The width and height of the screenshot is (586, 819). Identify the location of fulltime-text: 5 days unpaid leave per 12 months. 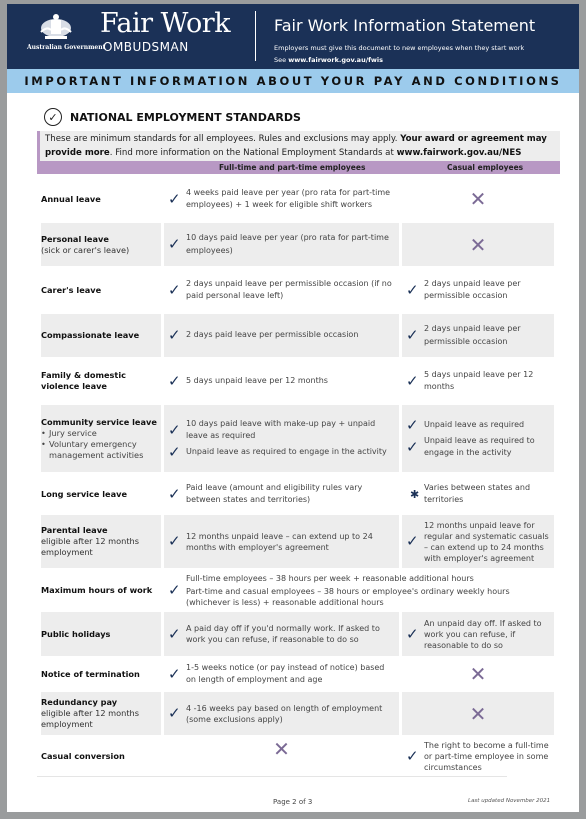
(257, 380).